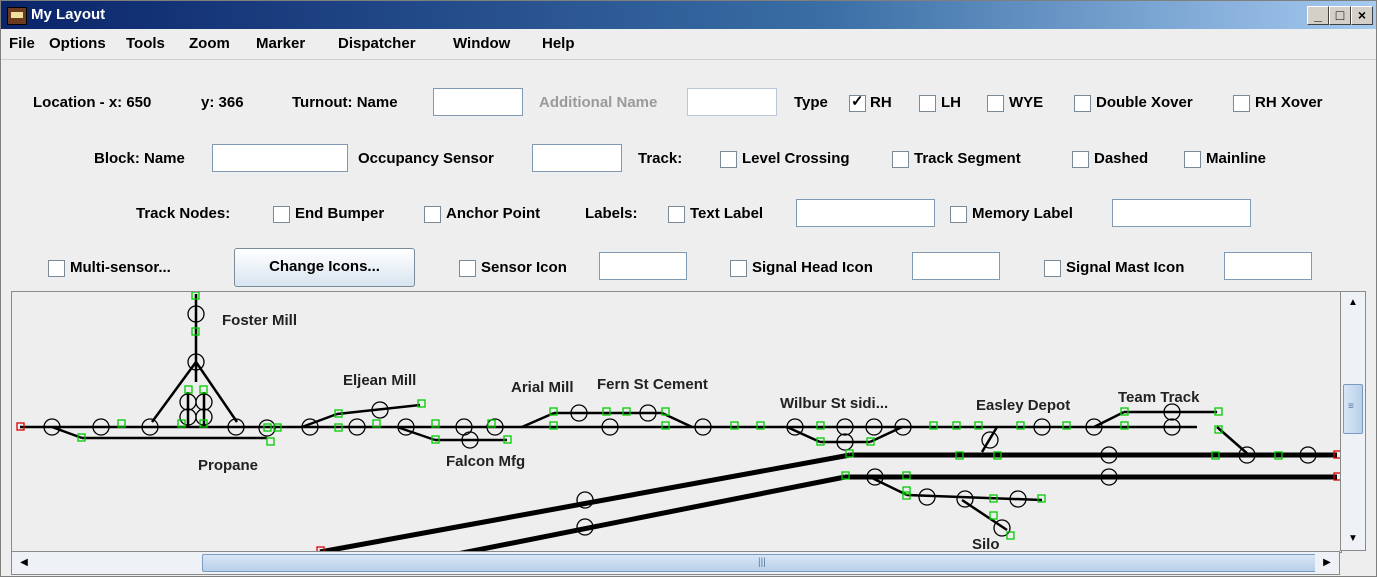 Image resolution: width=1377 pixels, height=577 pixels. What do you see at coordinates (68, 14) in the screenshot?
I see `window-title: My Layout` at bounding box center [68, 14].